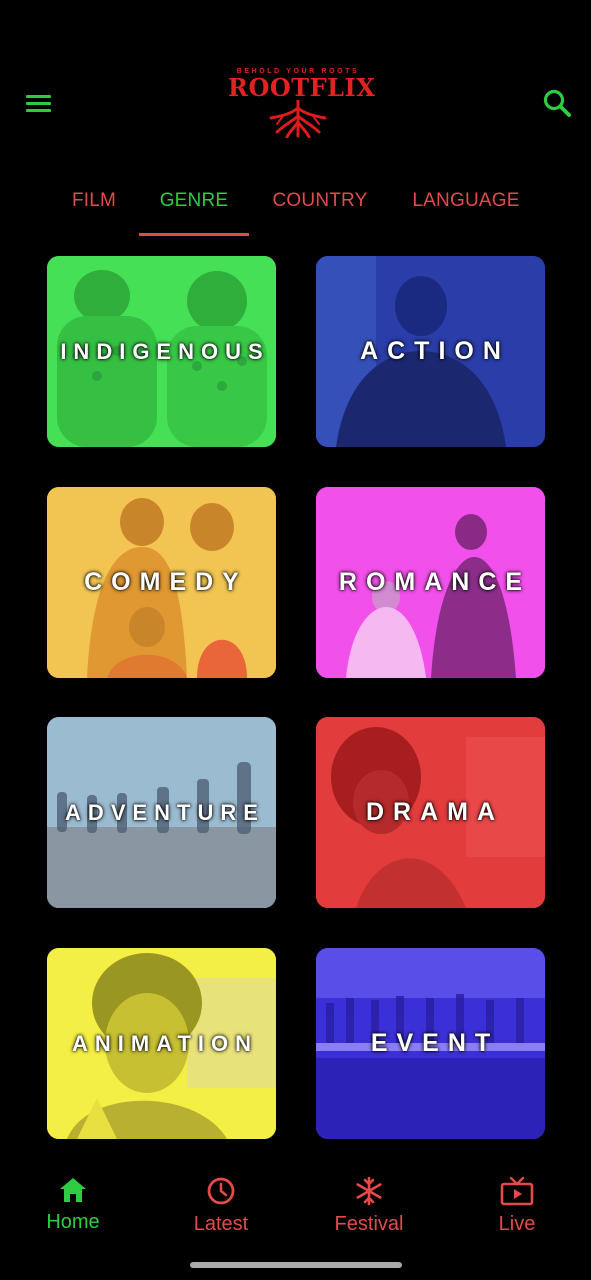 This screenshot has width=591, height=1280. I want to click on genre-card-indigenous: INDIGENOUS, so click(161, 351).